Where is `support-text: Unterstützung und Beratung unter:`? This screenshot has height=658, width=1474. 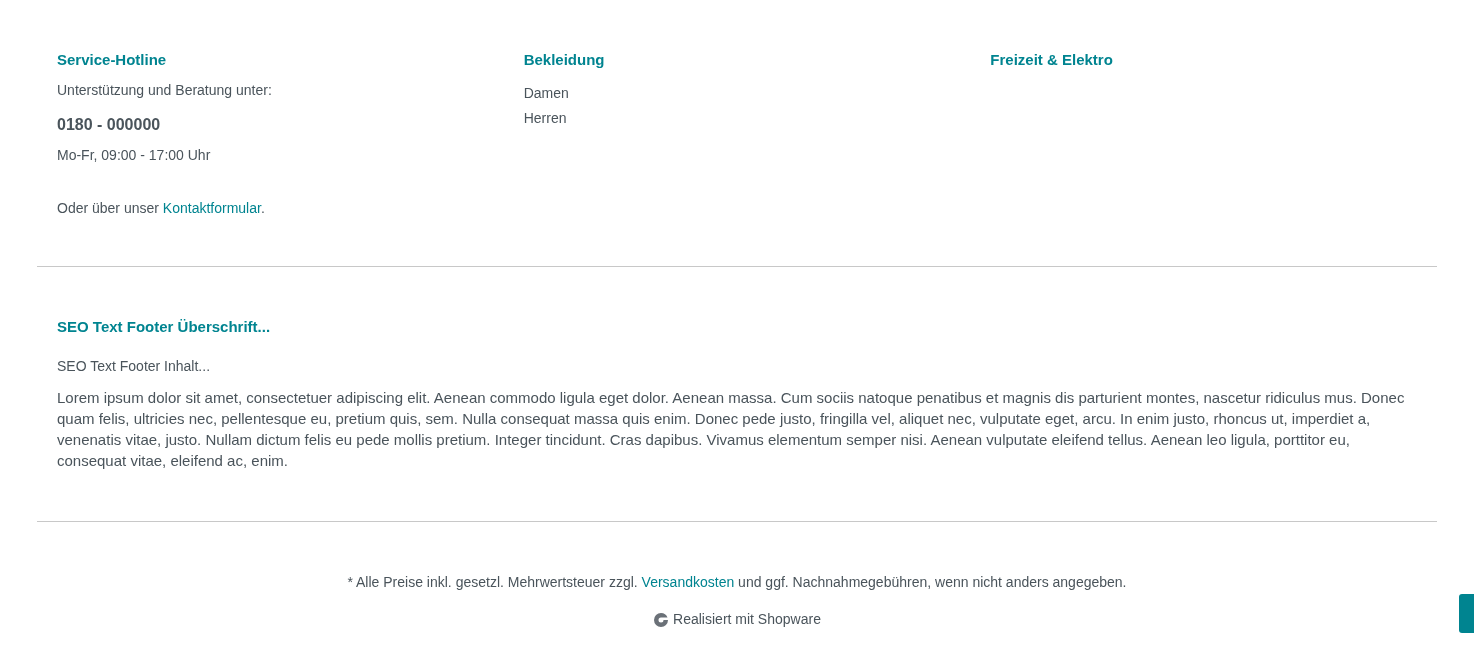
support-text: Unterstützung und Beratung unter: is located at coordinates (165, 90).